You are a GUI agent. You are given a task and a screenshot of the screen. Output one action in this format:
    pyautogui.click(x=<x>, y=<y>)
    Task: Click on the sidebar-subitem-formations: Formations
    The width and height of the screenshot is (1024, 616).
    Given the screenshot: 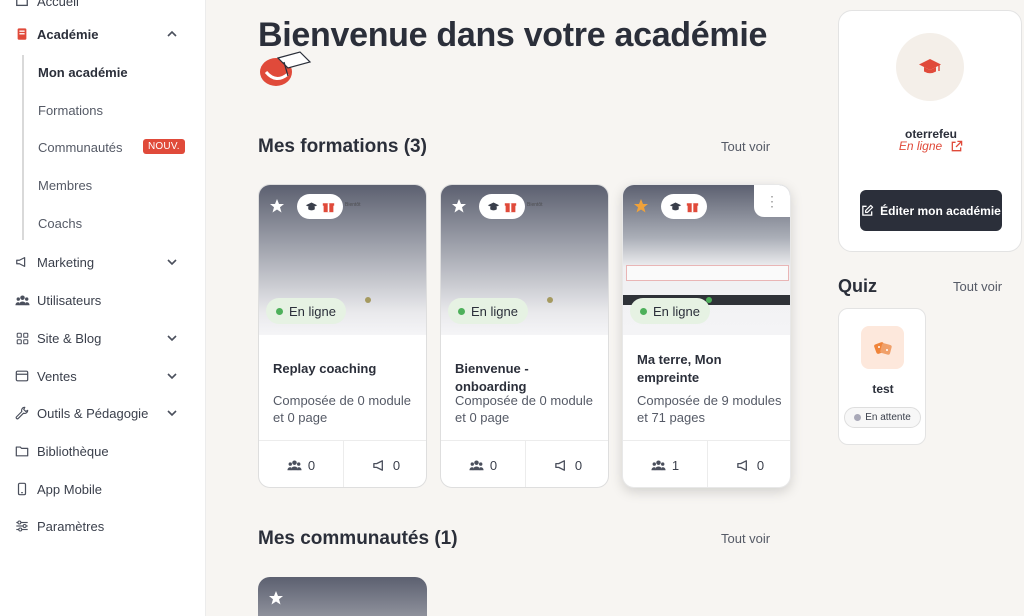 What is the action you would take?
    pyautogui.click(x=70, y=110)
    